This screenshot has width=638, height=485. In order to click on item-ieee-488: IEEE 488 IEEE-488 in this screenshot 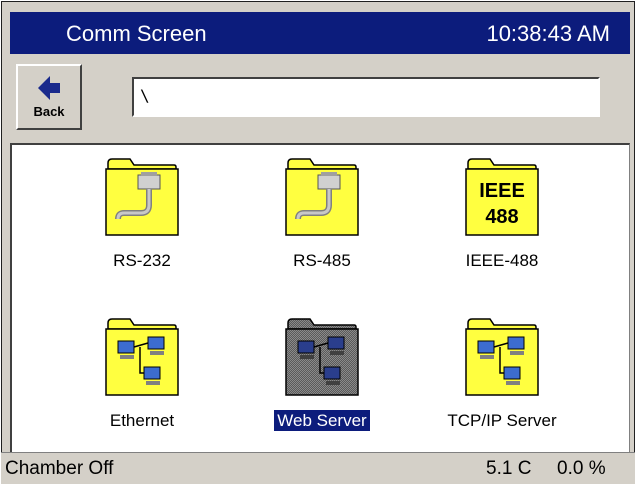, I will do `click(502, 230)`.